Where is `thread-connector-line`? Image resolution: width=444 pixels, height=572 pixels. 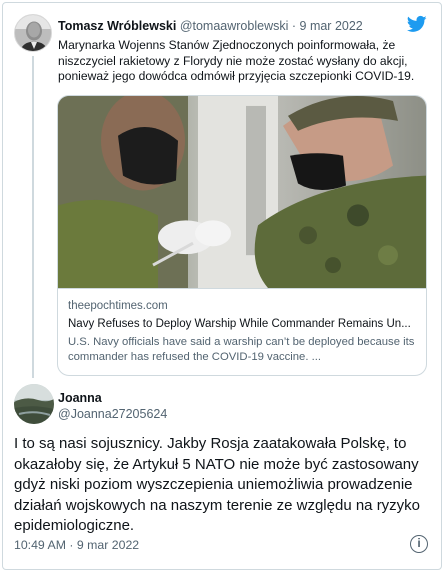 thread-connector-line is located at coordinates (33, 217).